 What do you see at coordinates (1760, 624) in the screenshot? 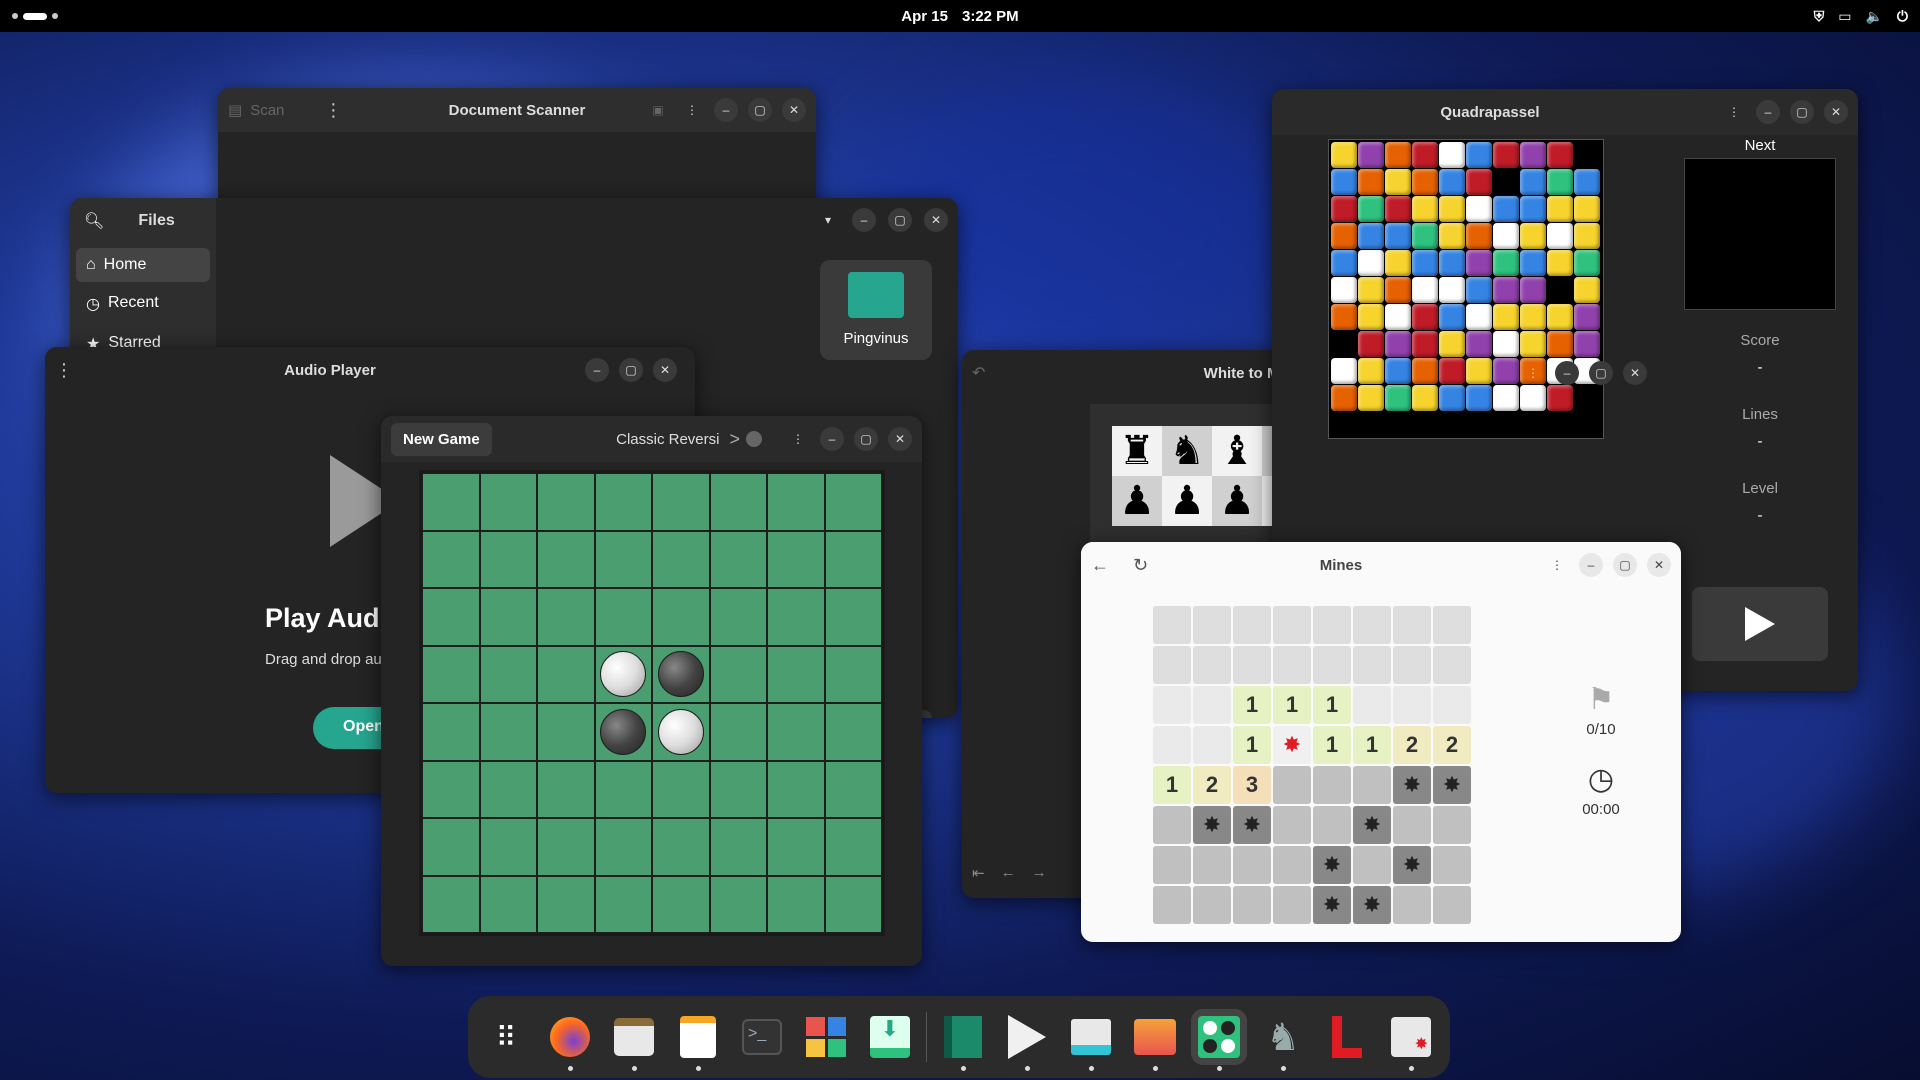
I see `play-button` at bounding box center [1760, 624].